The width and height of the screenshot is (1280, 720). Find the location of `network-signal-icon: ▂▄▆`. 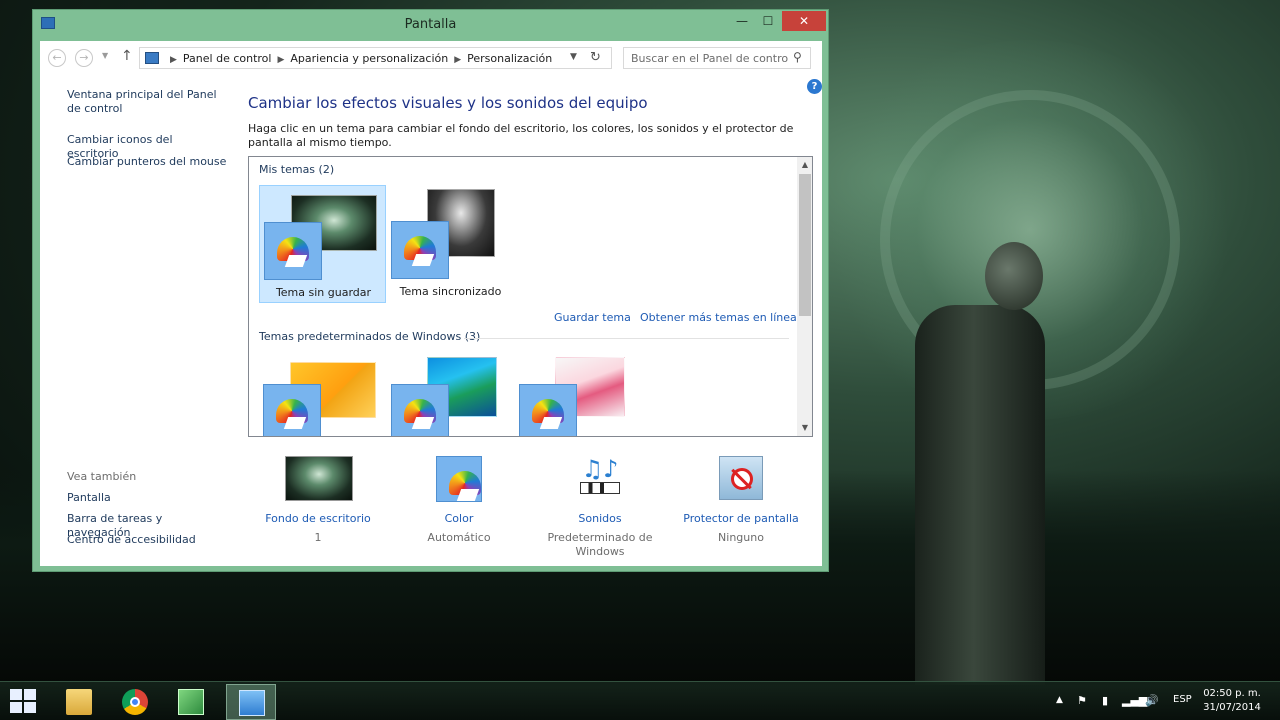

network-signal-icon: ▂▄▆ is located at coordinates (1134, 700).